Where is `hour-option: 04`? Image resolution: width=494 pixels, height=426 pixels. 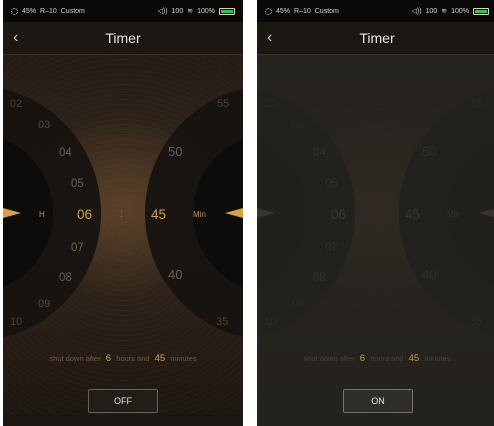
hour-option: 04 is located at coordinates (65, 153).